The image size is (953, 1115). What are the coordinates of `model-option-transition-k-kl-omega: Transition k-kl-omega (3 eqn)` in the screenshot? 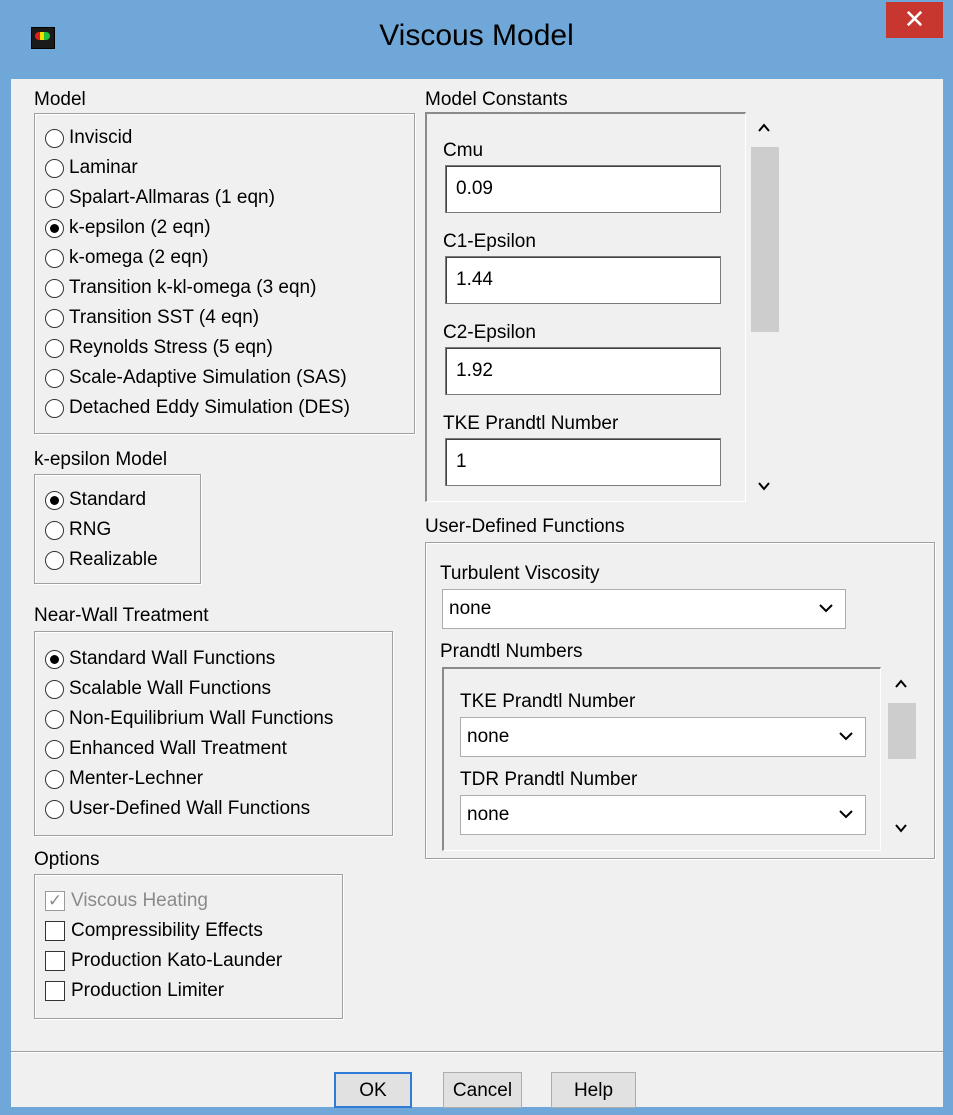 It's located at (180, 288).